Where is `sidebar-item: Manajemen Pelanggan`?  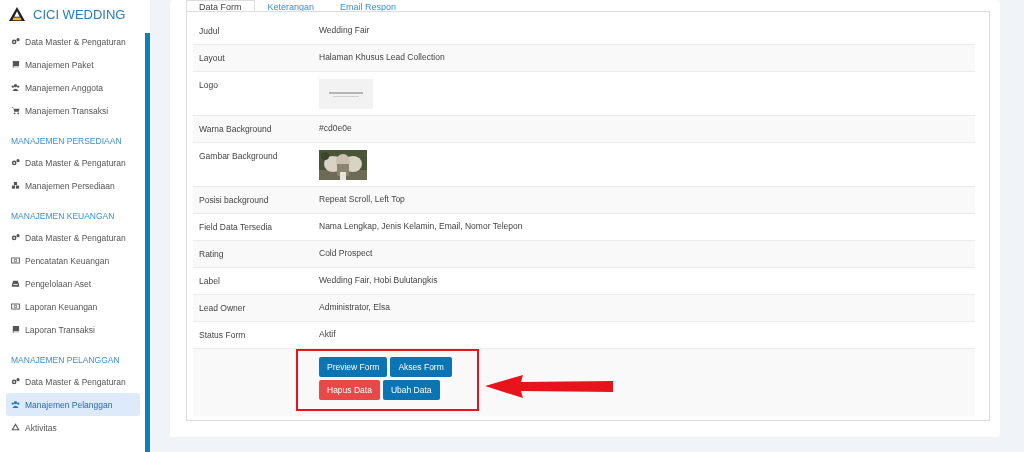 sidebar-item: Manajemen Pelanggan is located at coordinates (73, 404).